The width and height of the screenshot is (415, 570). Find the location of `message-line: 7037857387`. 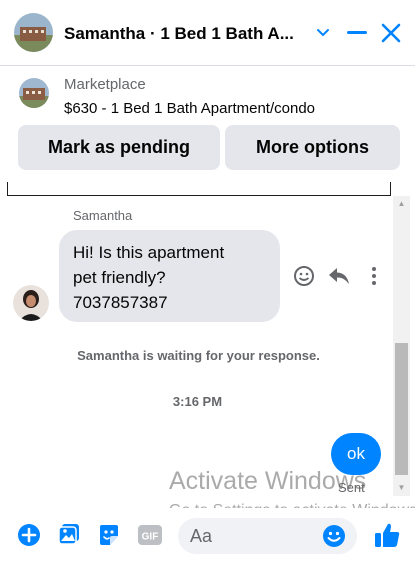

message-line: 7037857387 is located at coordinates (120, 302).